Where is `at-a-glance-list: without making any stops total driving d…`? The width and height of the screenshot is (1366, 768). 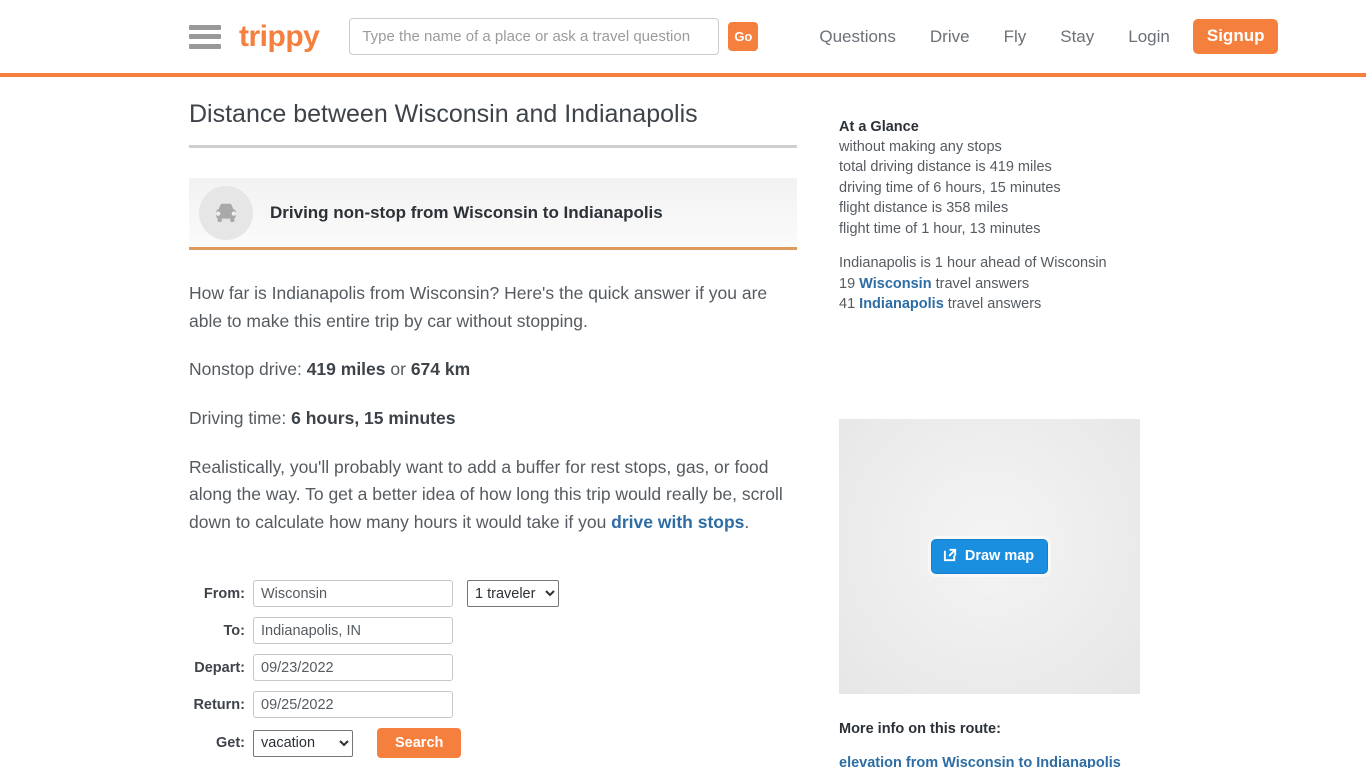 at-a-glance-list: without making any stops total driving d… is located at coordinates (994, 188).